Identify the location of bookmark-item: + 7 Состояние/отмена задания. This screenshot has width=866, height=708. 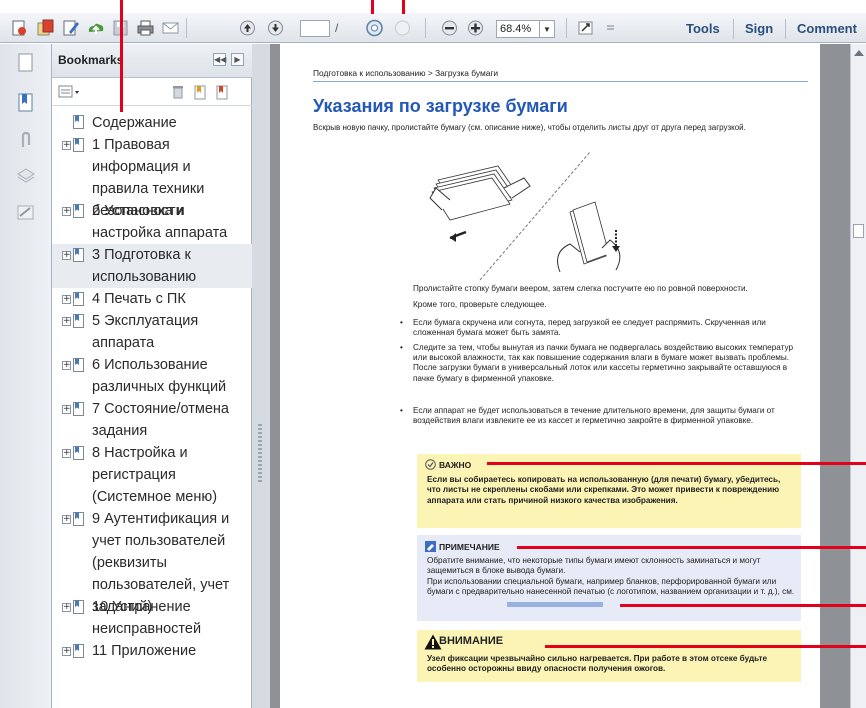
(152, 420).